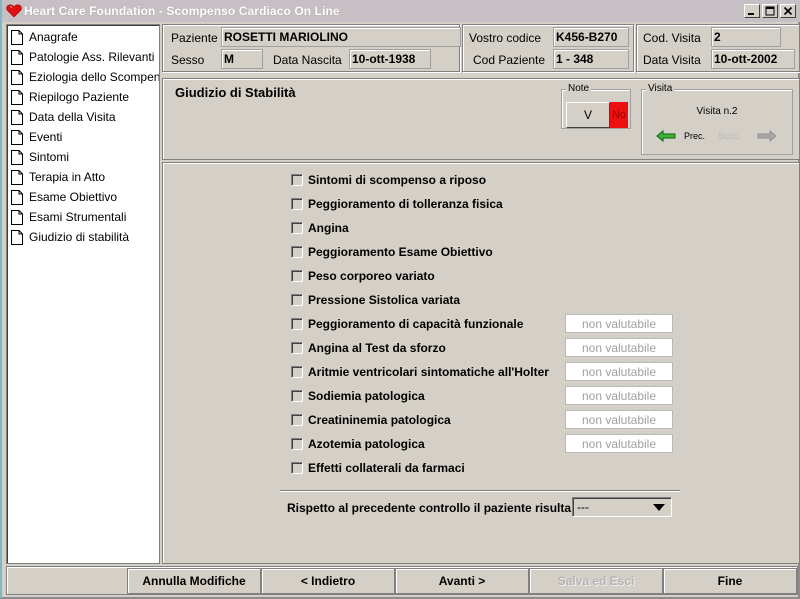 This screenshot has width=800, height=599. I want to click on minimize-button, so click(752, 11).